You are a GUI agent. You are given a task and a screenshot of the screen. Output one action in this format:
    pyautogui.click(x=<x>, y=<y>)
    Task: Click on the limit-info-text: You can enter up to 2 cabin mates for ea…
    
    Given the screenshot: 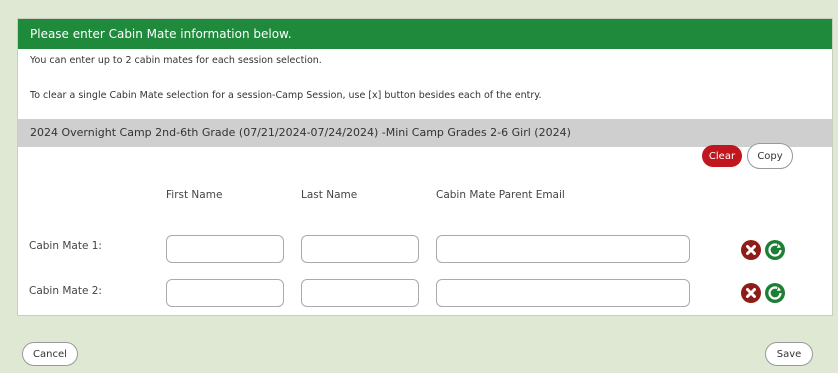 What is the action you would take?
    pyautogui.click(x=176, y=60)
    